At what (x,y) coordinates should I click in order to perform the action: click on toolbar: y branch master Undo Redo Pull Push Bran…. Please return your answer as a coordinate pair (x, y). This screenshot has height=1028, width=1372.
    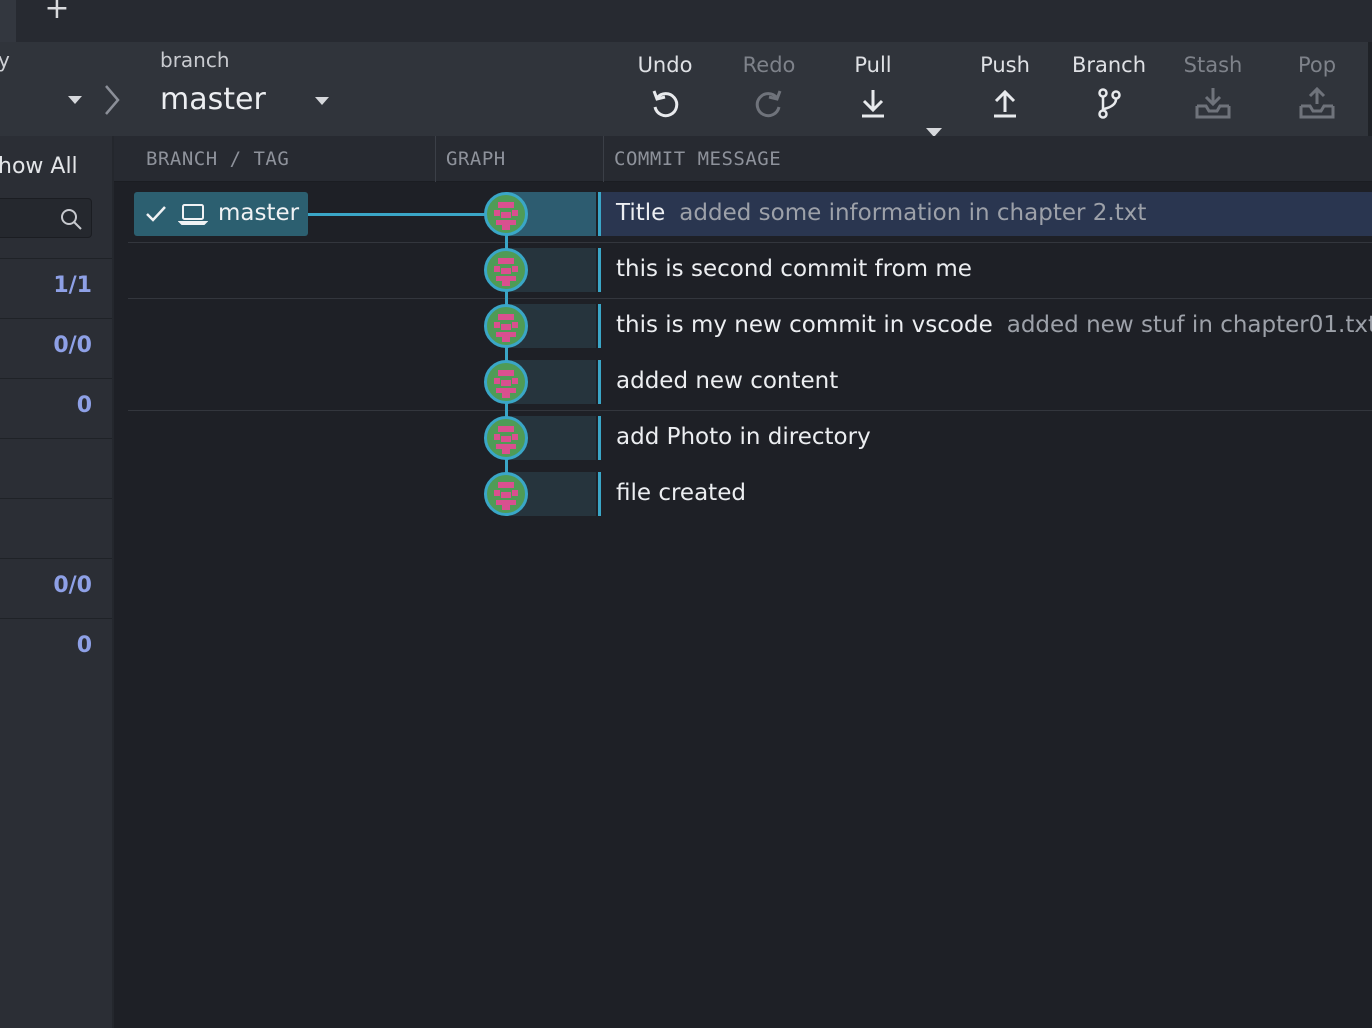
    Looking at the image, I should click on (686, 89).